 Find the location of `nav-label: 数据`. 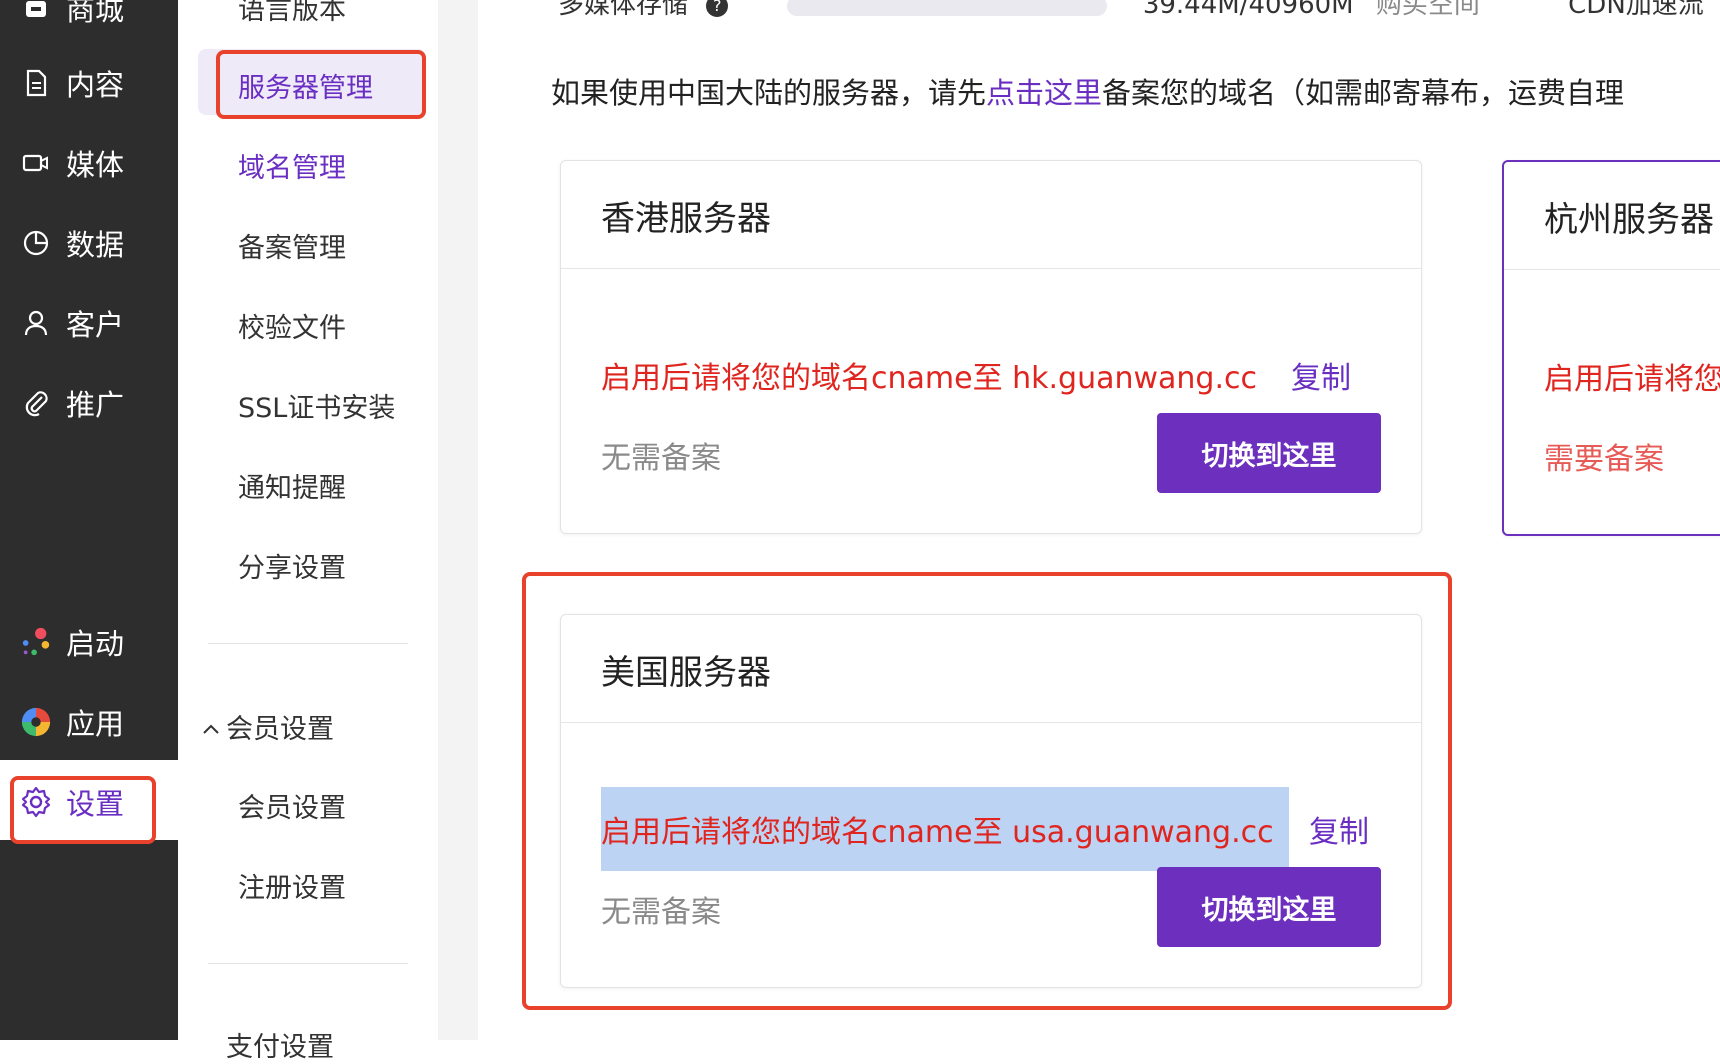

nav-label: 数据 is located at coordinates (95, 245).